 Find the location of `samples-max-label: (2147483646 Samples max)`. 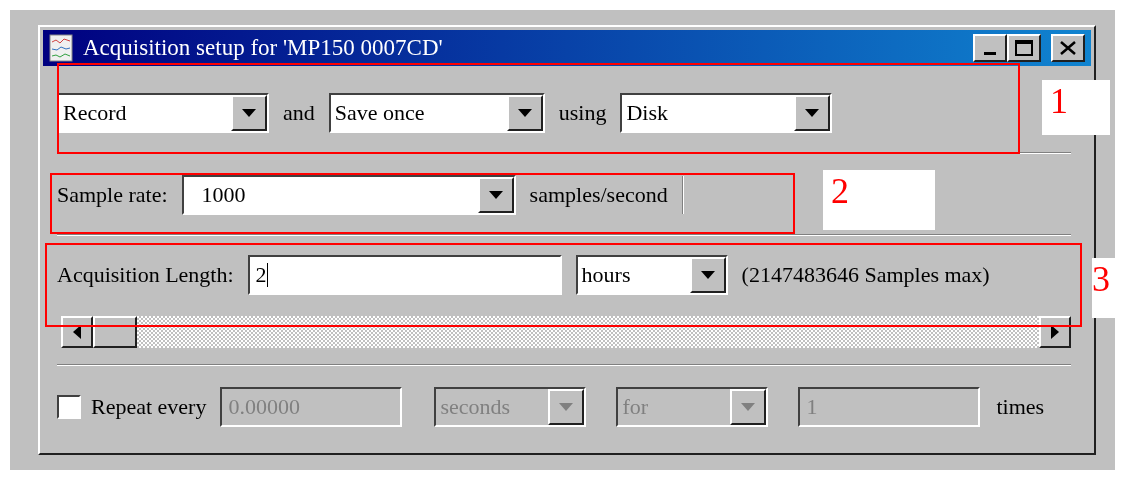

samples-max-label: (2147483646 Samples max) is located at coordinates (865, 275).